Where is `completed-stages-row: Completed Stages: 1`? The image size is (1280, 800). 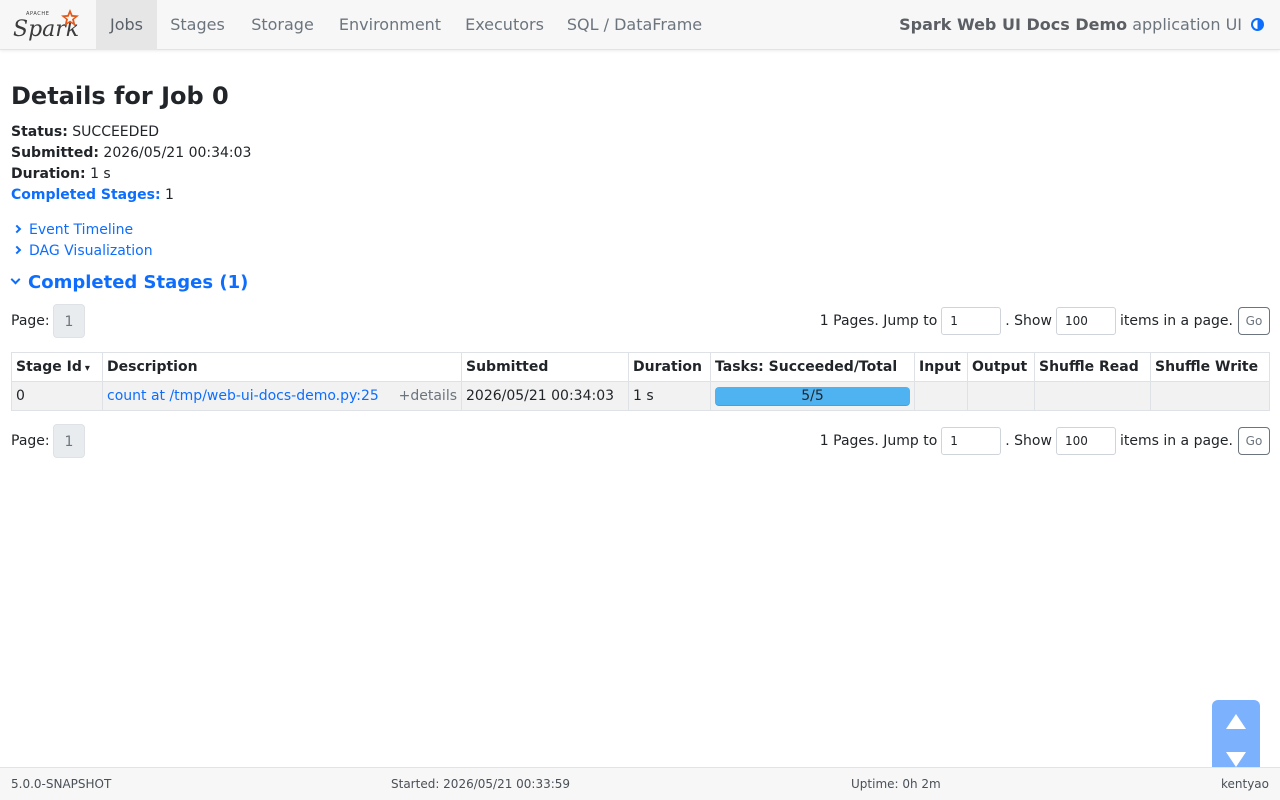 completed-stages-row: Completed Stages: 1 is located at coordinates (131, 195).